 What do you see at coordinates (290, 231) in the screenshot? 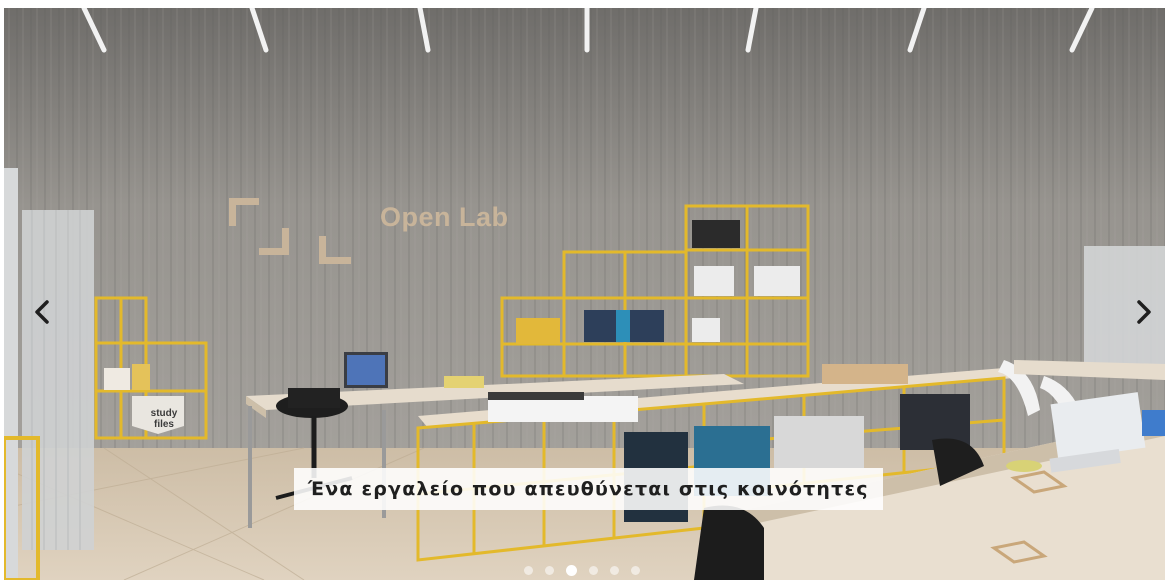
I see `open-lab-logo` at bounding box center [290, 231].